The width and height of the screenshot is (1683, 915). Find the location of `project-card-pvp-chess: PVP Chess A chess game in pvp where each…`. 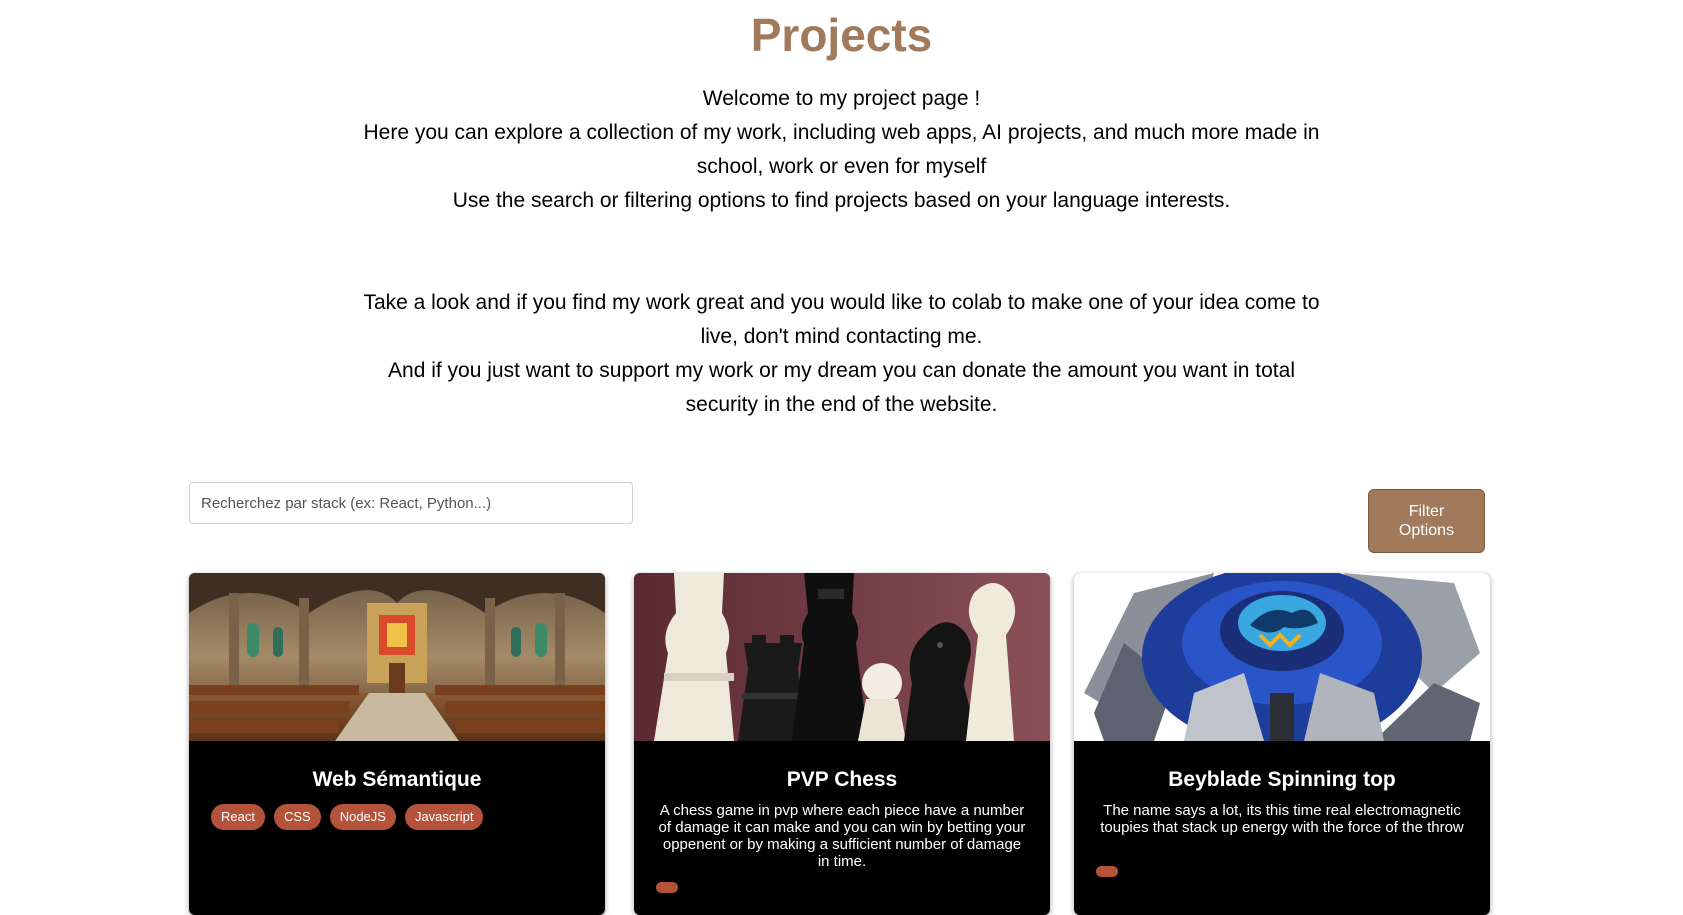

project-card-pvp-chess: PVP Chess A chess game in pvp where each… is located at coordinates (842, 744).